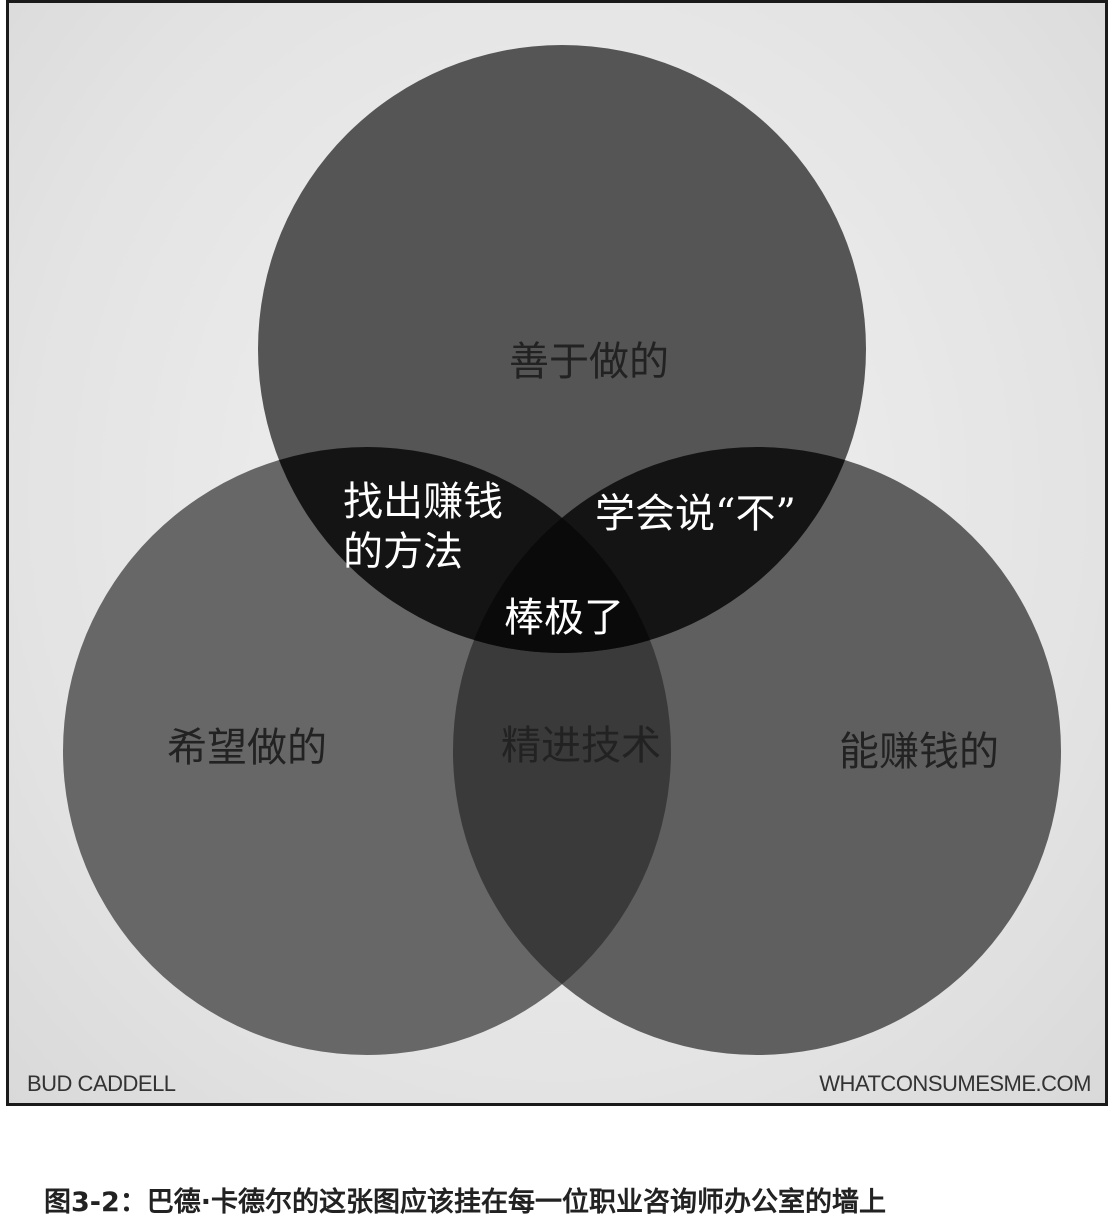 Image resolution: width=1112 pixels, height=1220 pixels. I want to click on label-sweet-spot: 棒极了, so click(564, 618).